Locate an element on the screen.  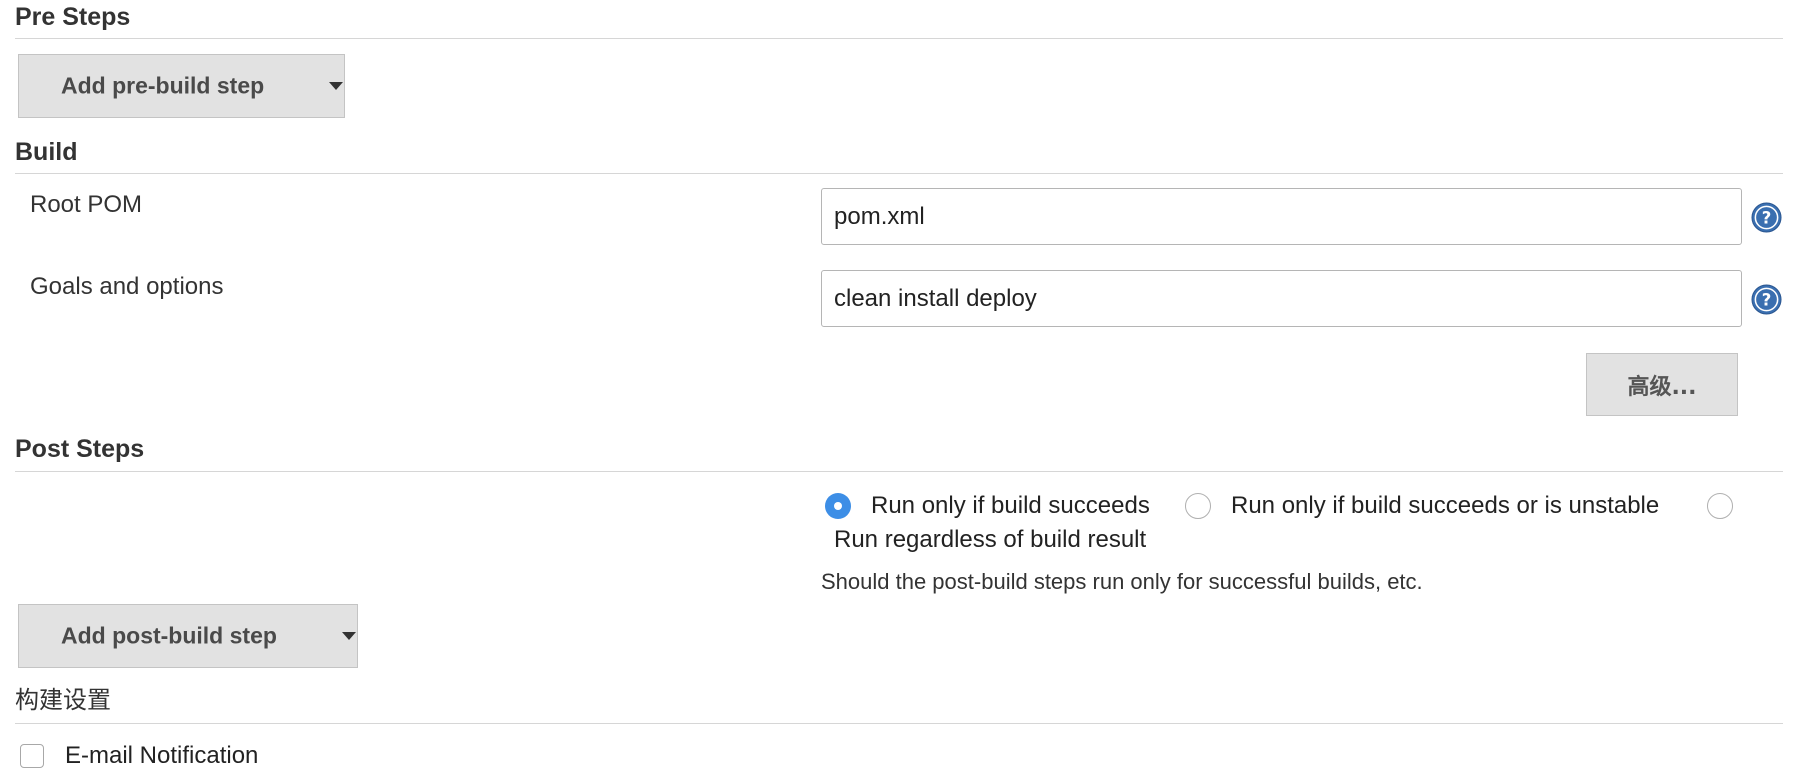
goals-and-options-label: Goals and options is located at coordinates (127, 286).